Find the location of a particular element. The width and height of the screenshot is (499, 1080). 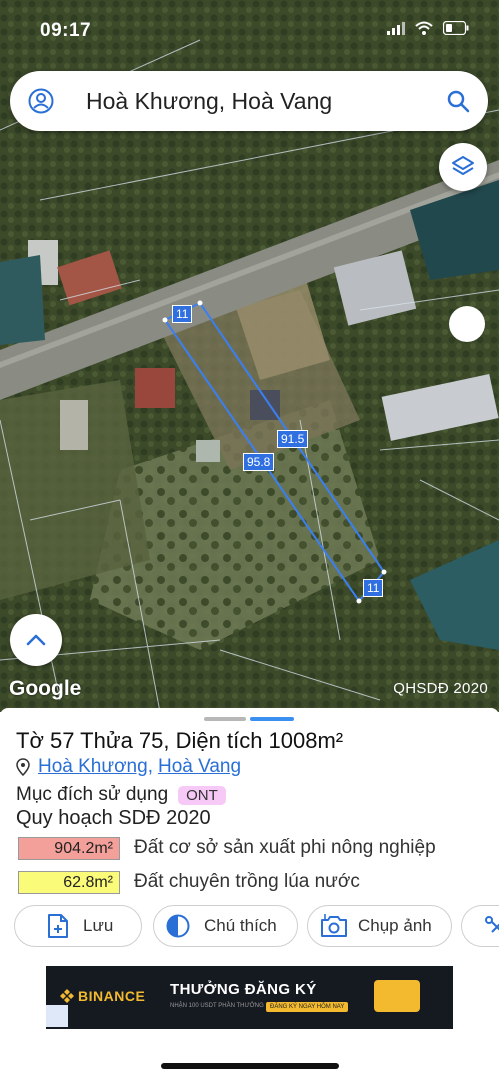

measure-bottom-label: 11 is located at coordinates (373, 588).